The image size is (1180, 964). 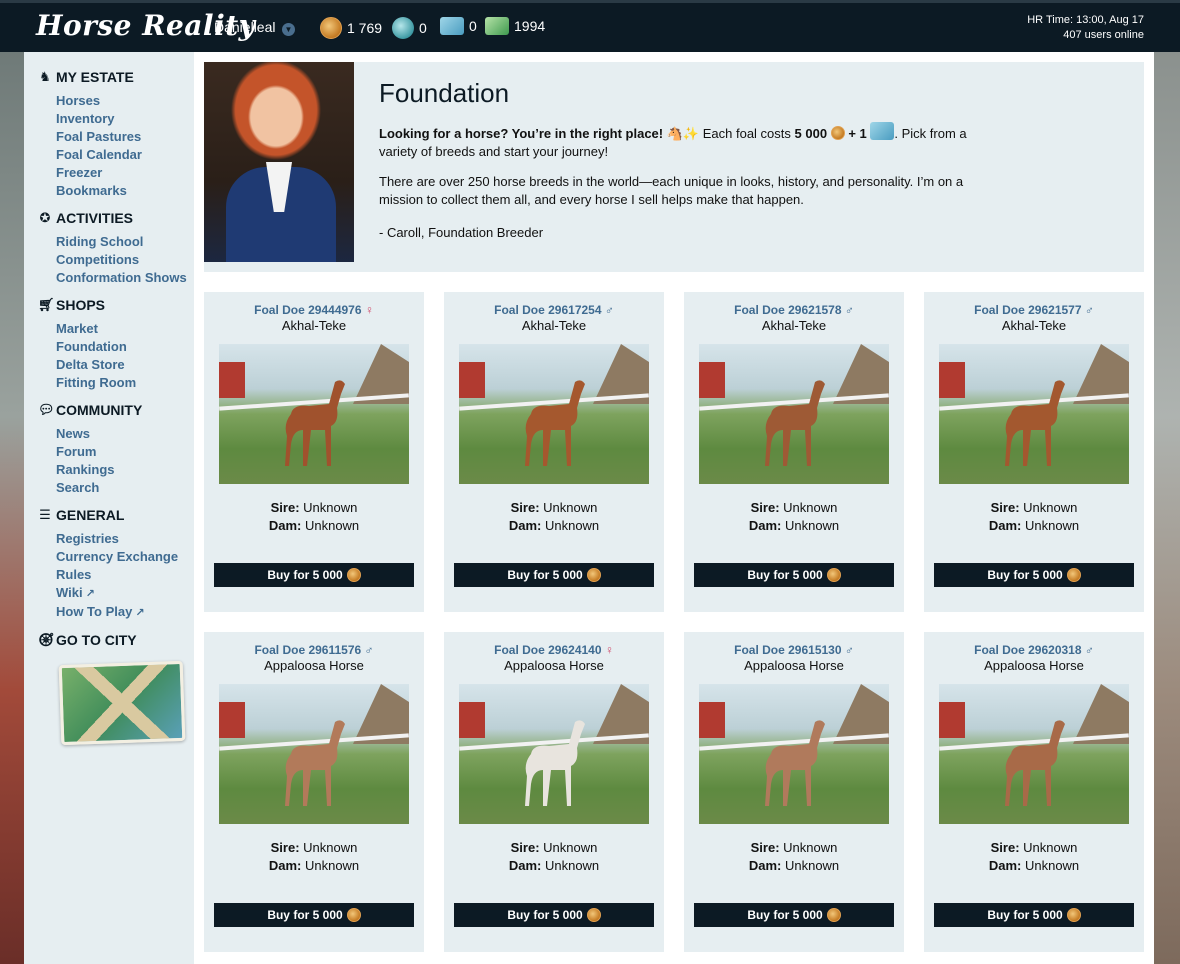 I want to click on background-right, so click(x=1167, y=508).